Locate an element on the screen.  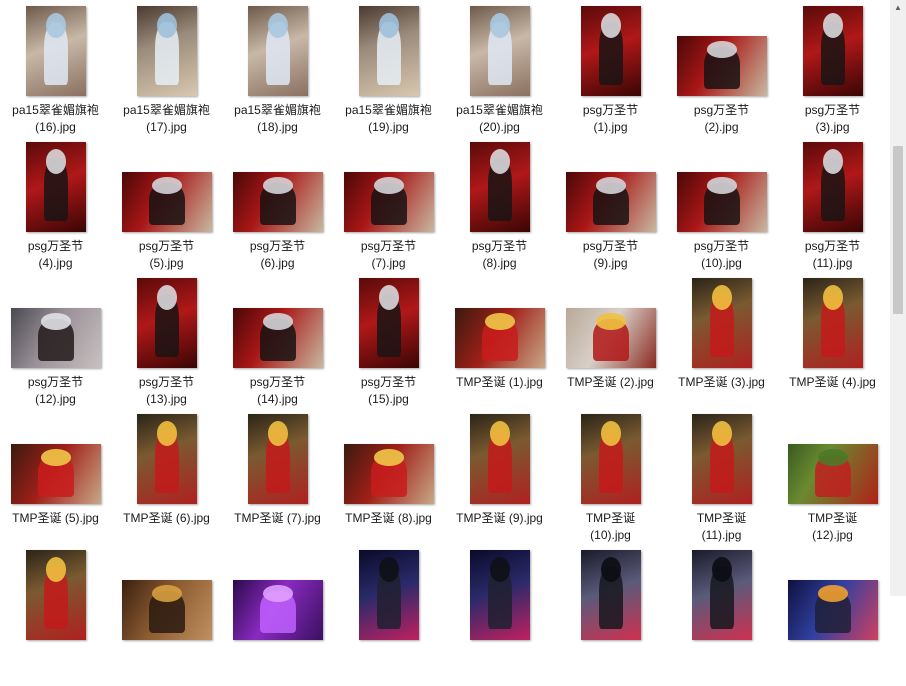
file-item: psg万圣节 (11).jpg is located at coordinates (832, 210).